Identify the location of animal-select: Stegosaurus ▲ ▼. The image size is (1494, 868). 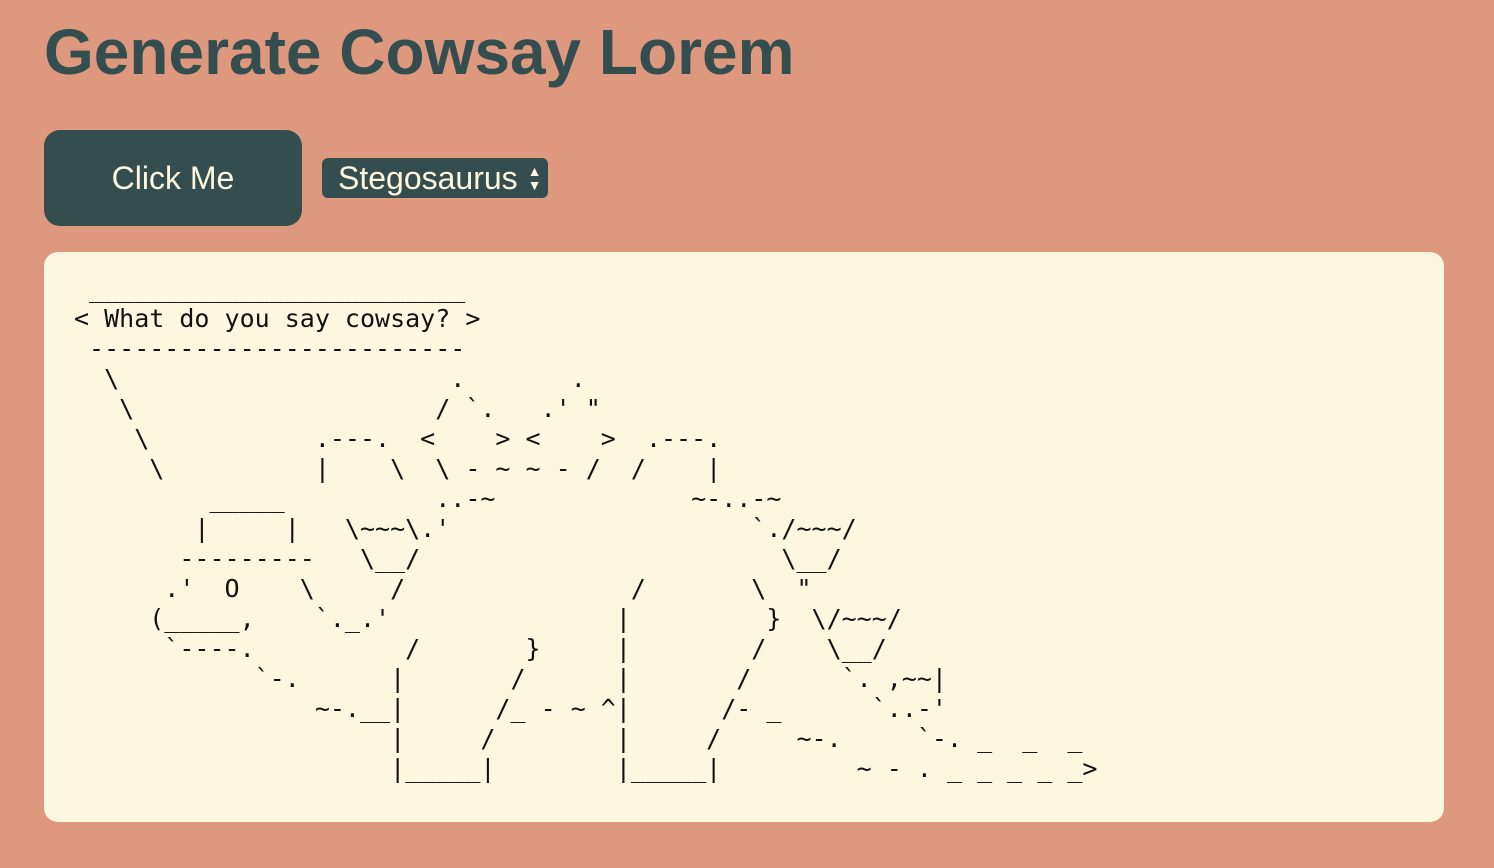
(435, 178).